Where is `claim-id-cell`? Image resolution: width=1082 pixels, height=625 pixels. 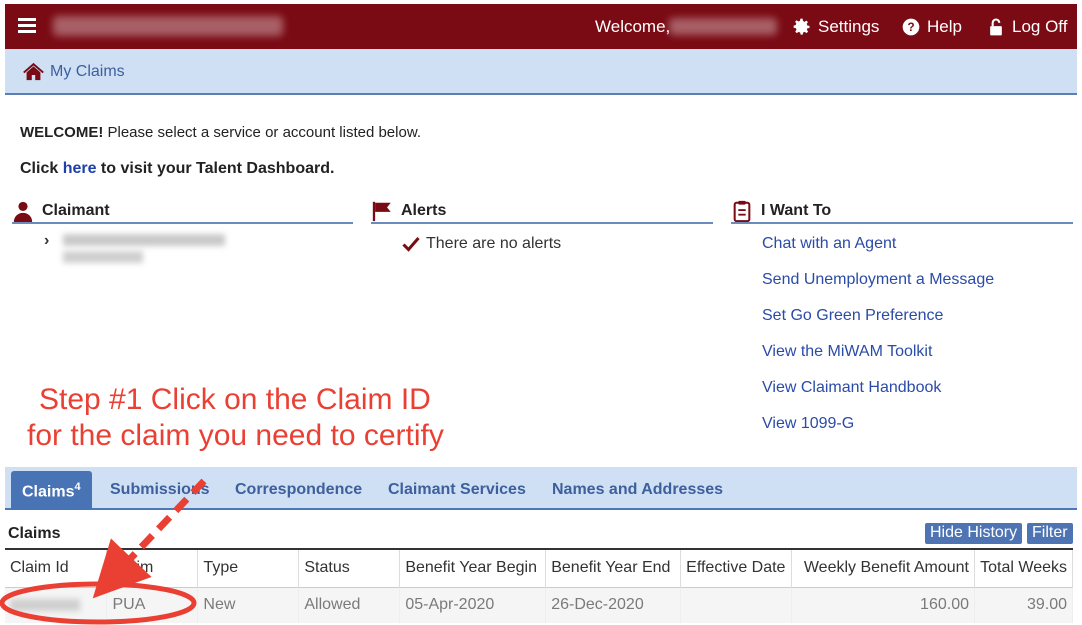 claim-id-cell is located at coordinates (56, 604).